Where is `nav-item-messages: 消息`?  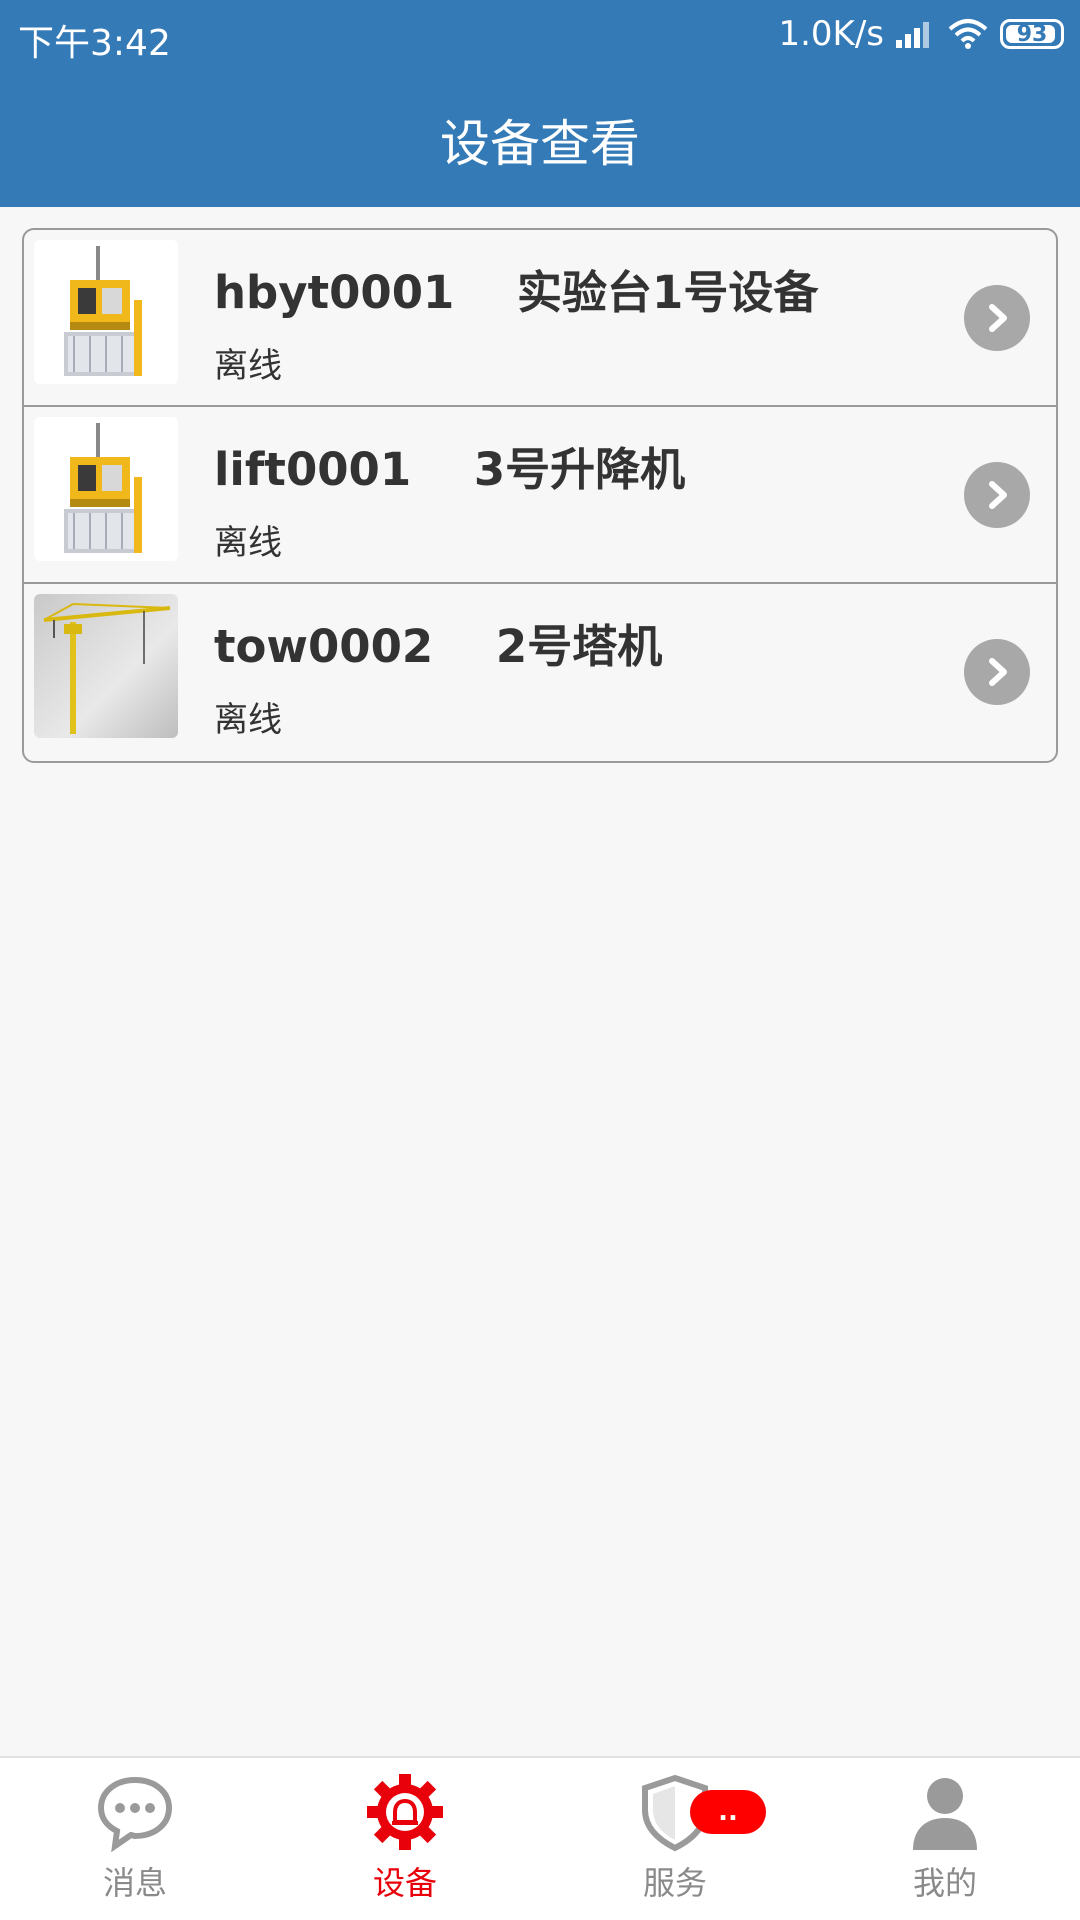 nav-item-messages: 消息 is located at coordinates (135, 1839).